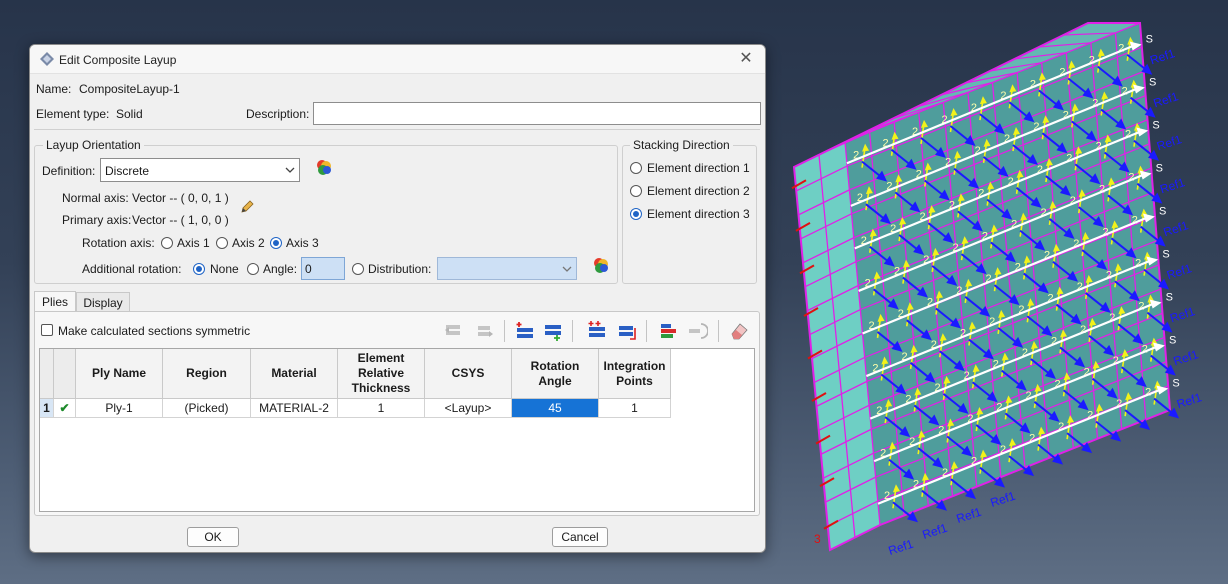 The width and height of the screenshot is (1228, 584). What do you see at coordinates (397, 129) in the screenshot?
I see `separator` at bounding box center [397, 129].